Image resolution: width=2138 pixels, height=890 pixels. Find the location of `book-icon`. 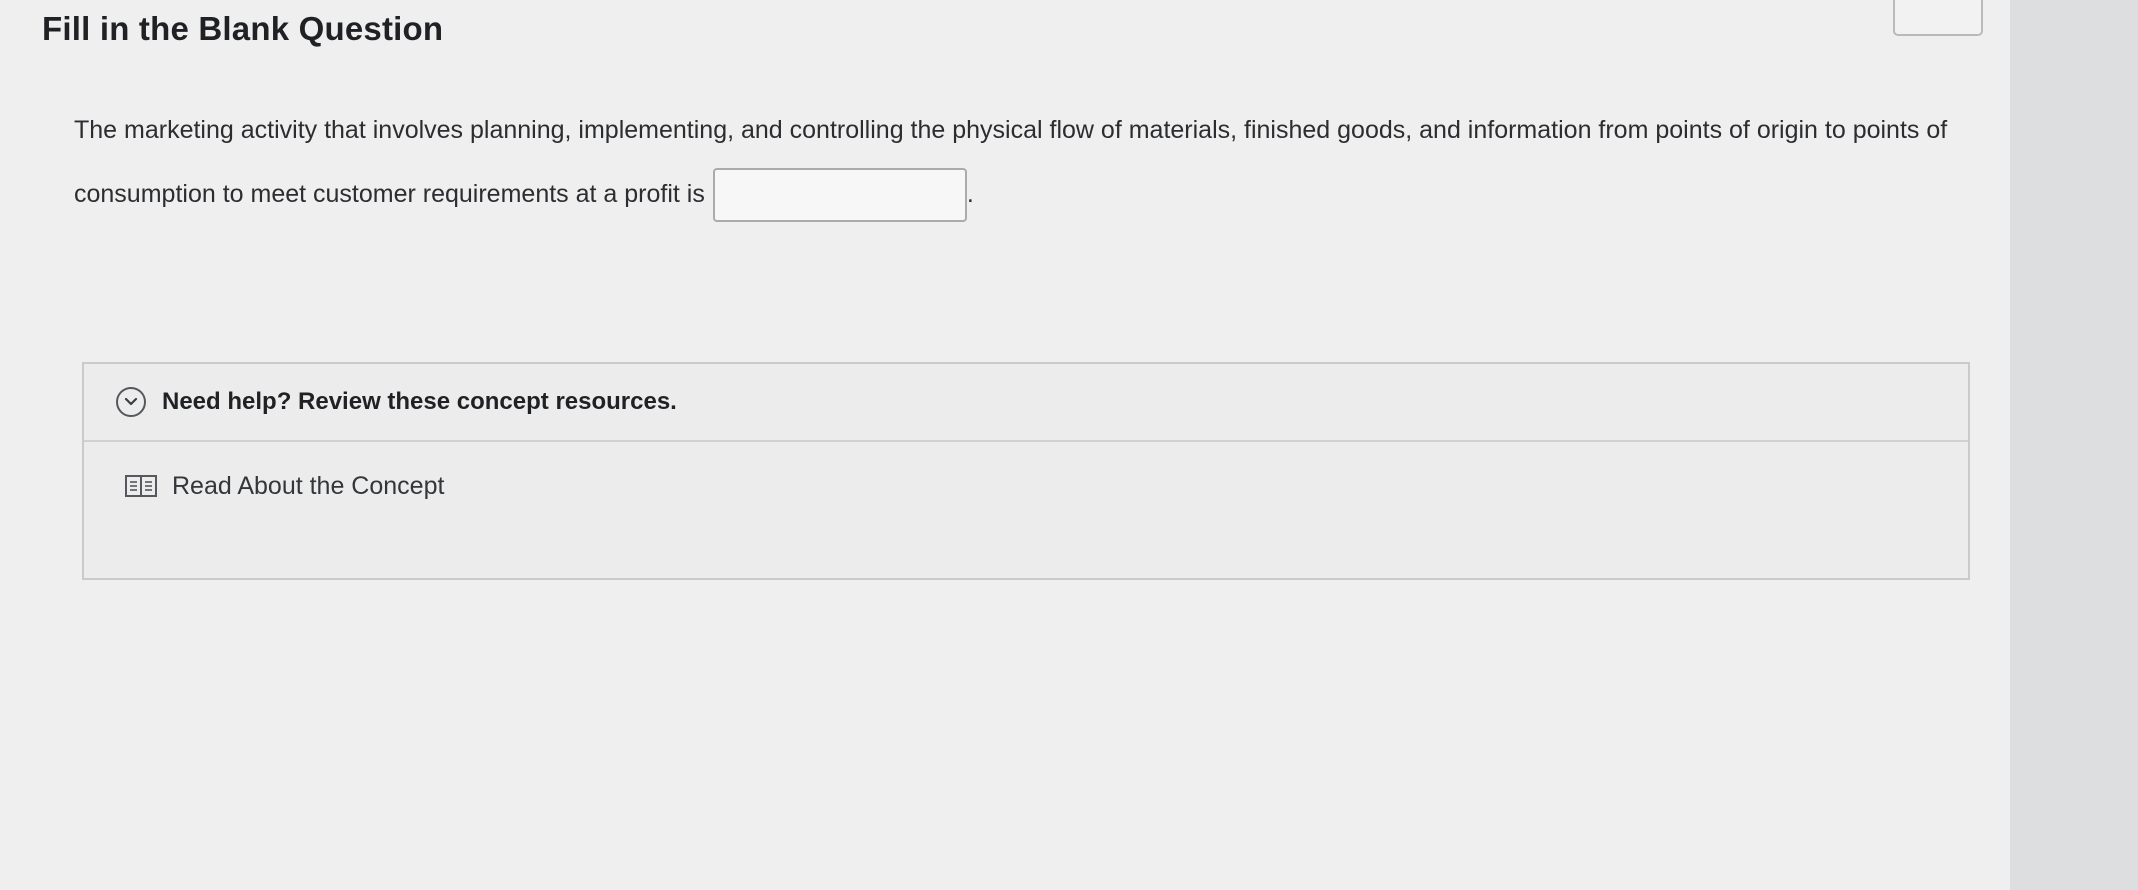

book-icon is located at coordinates (141, 486).